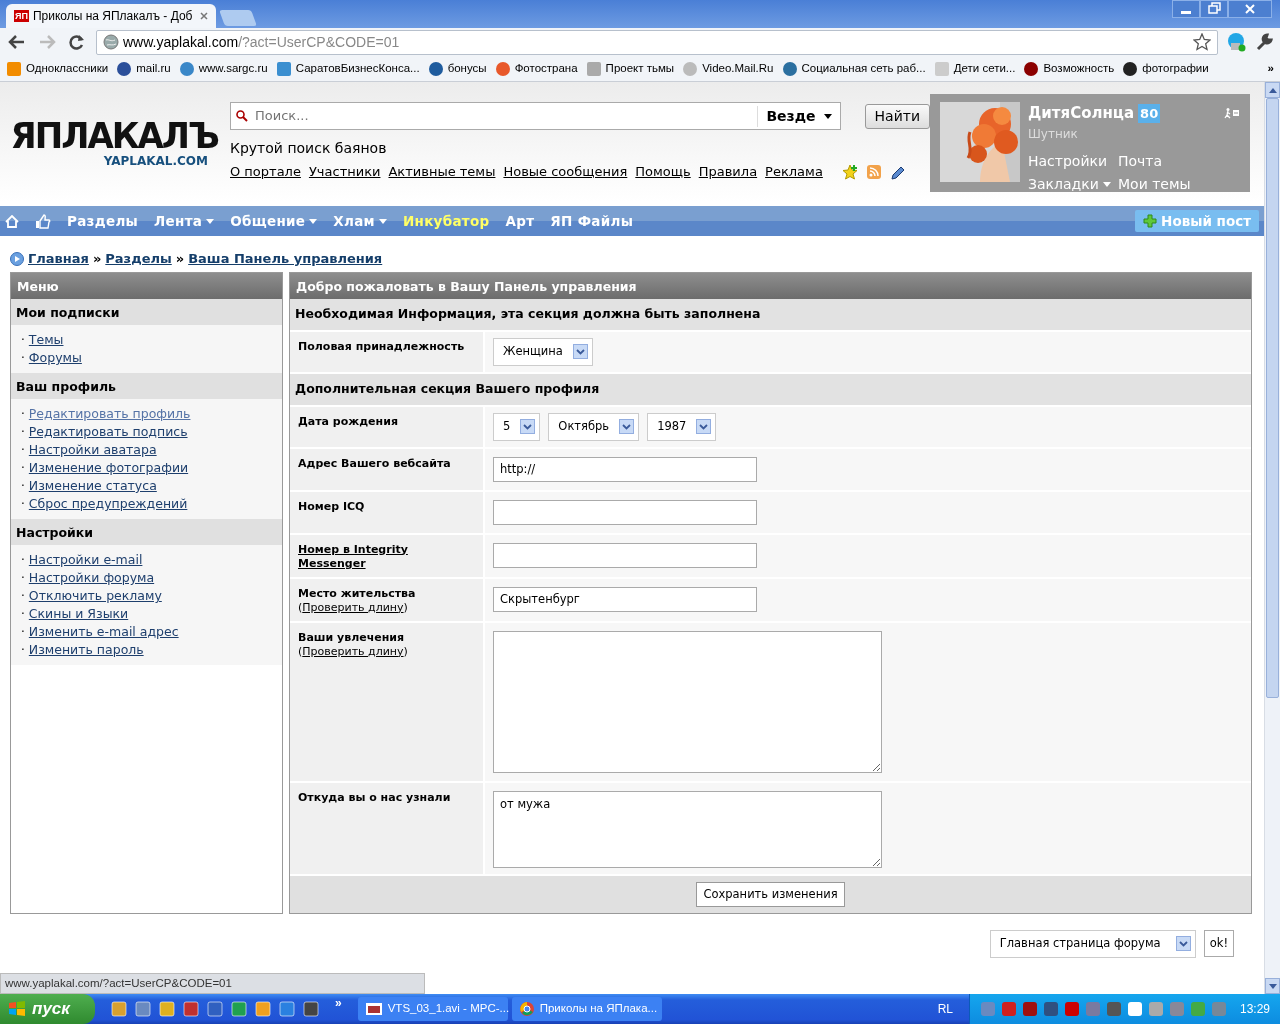 The image size is (1280, 1024). I want to click on nav-link: Хлам, so click(360, 221).